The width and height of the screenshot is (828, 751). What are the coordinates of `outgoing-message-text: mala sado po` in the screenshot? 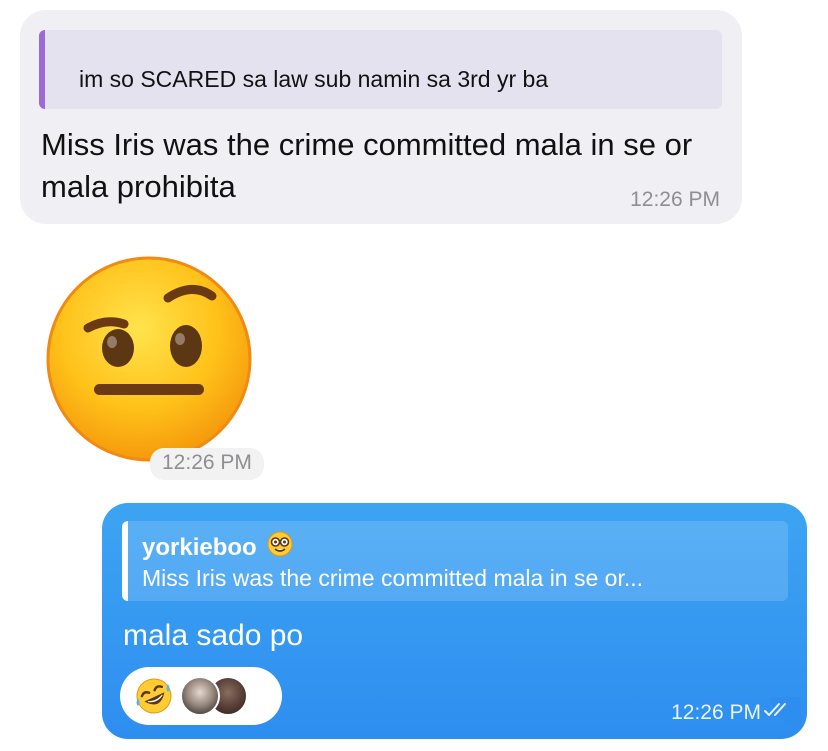 It's located at (213, 635).